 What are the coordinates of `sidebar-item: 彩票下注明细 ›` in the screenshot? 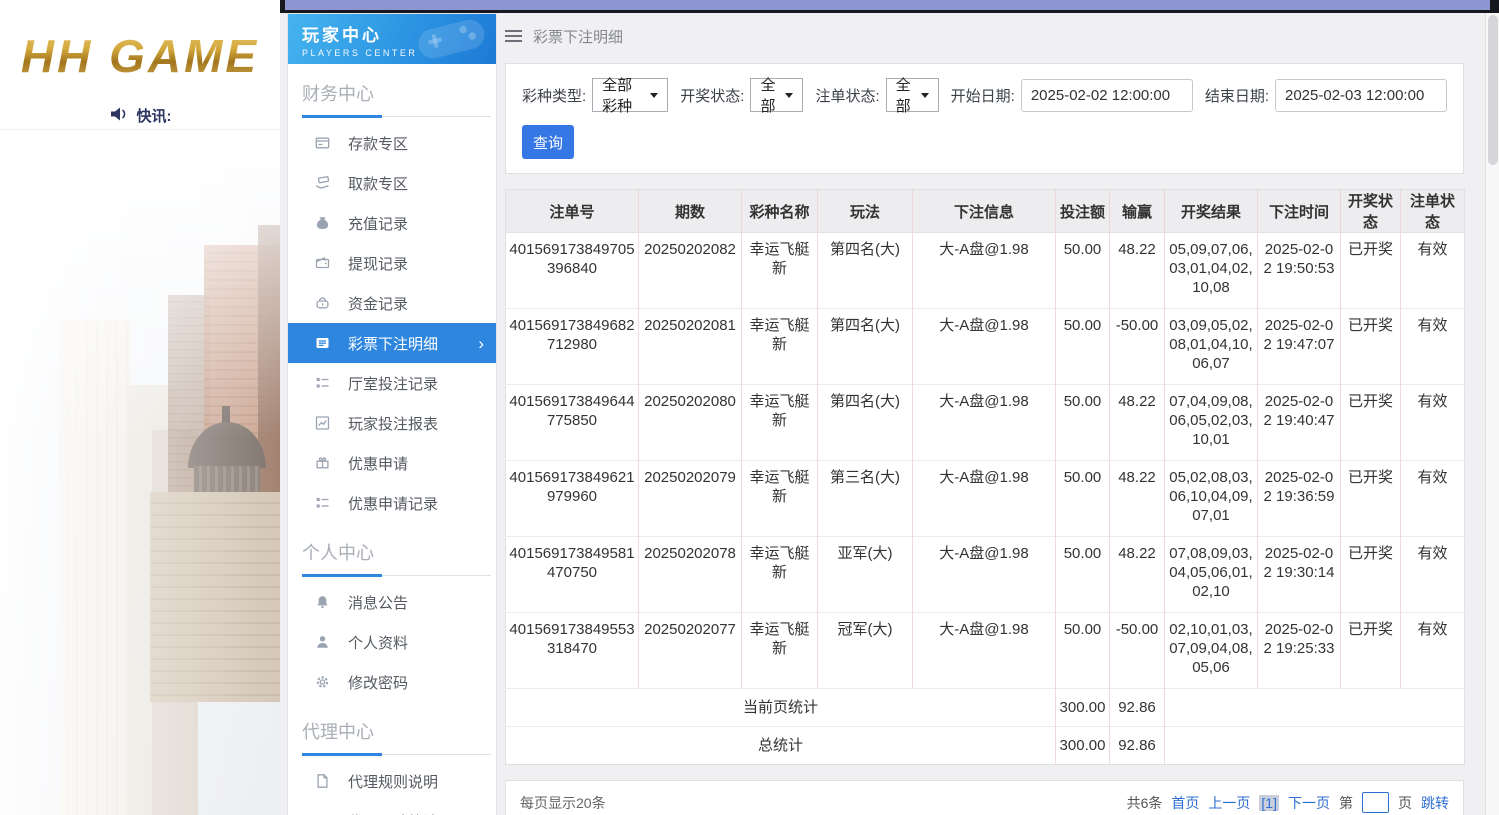 It's located at (392, 343).